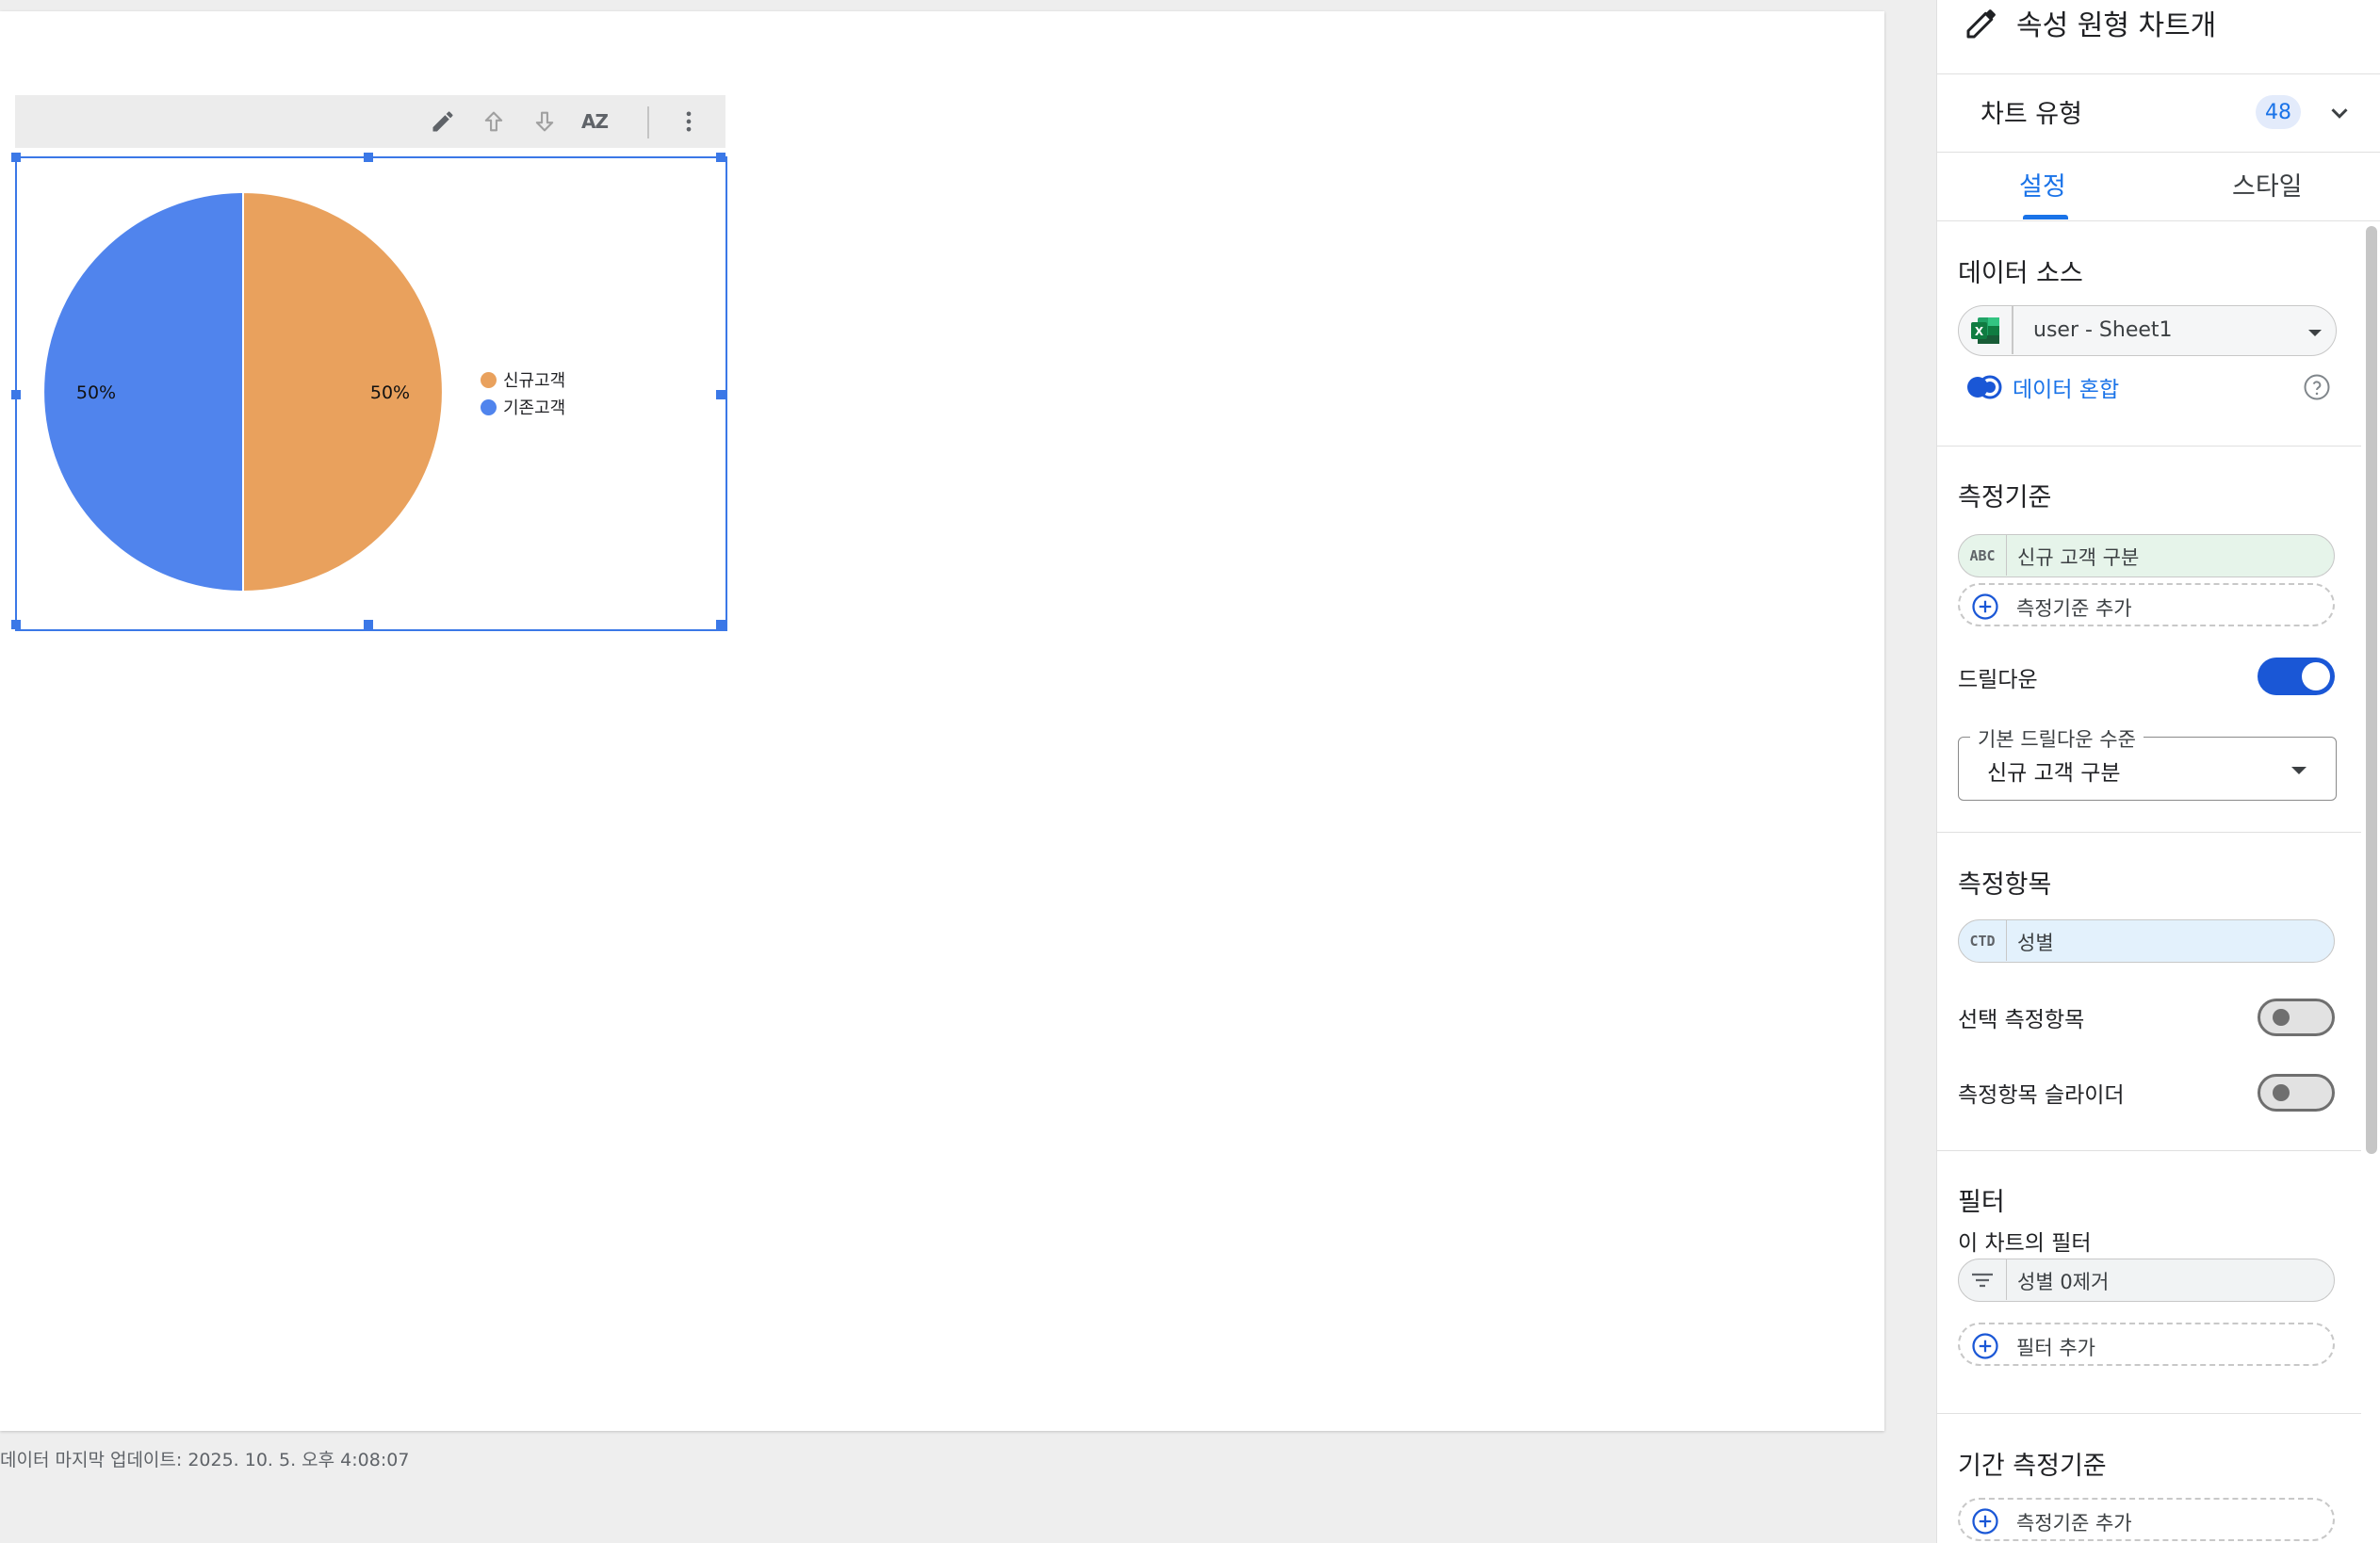 The image size is (2380, 1543). What do you see at coordinates (1983, 1279) in the screenshot?
I see `filter-list-icon` at bounding box center [1983, 1279].